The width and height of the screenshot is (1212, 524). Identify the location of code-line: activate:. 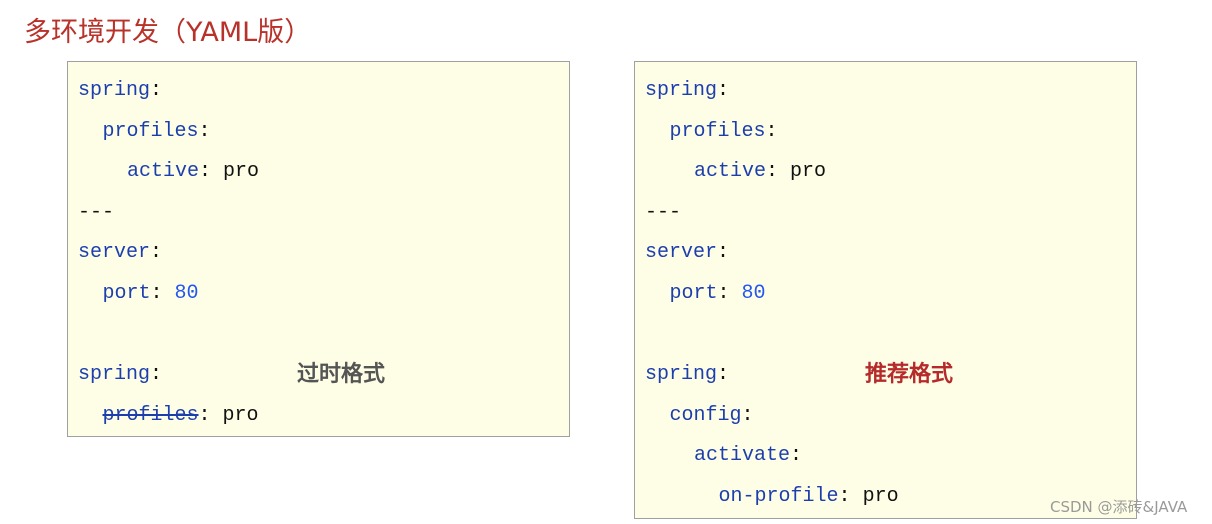
(748, 456).